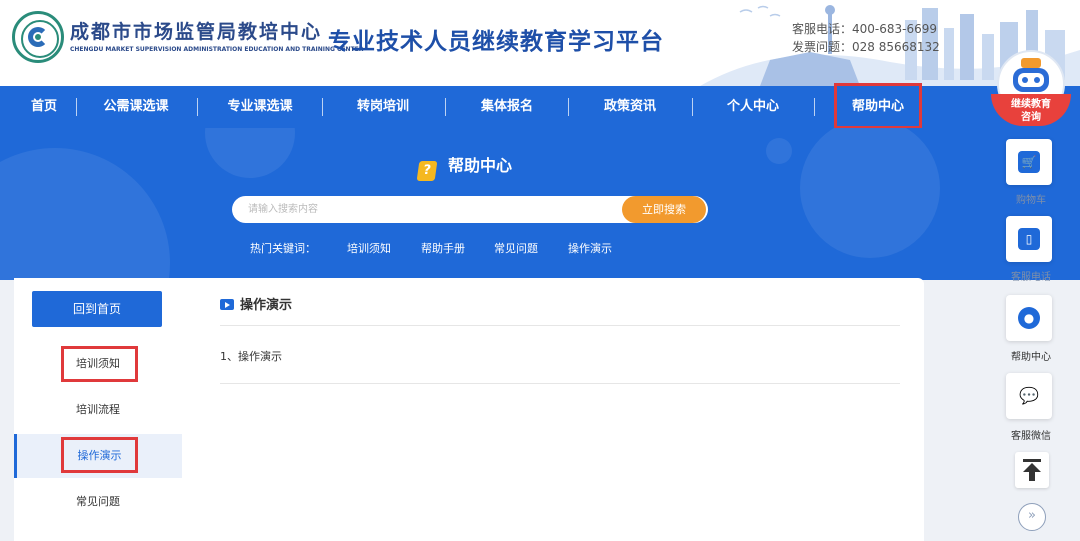  I want to click on platform-title: 专业技术人员继续教育学习平台, so click(496, 42).